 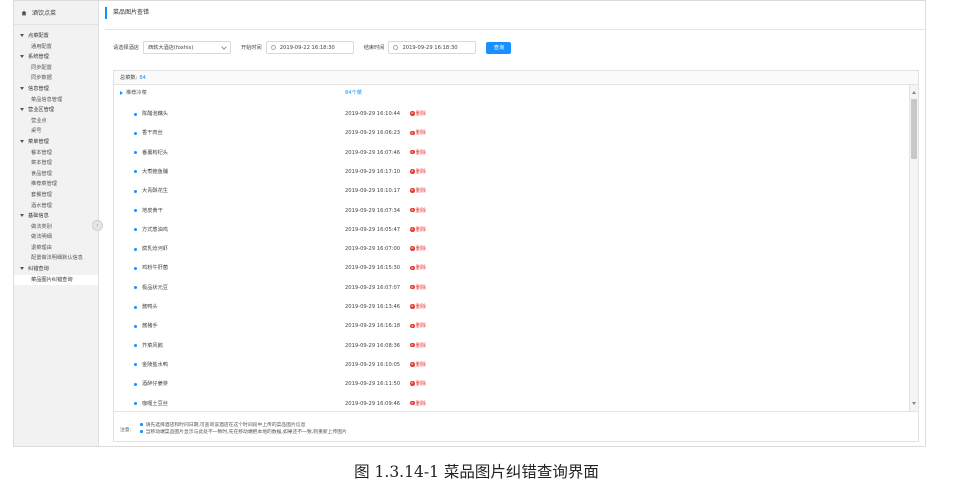 What do you see at coordinates (373, 384) in the screenshot?
I see `upload-time: 2019-09-29 16:11:50` at bounding box center [373, 384].